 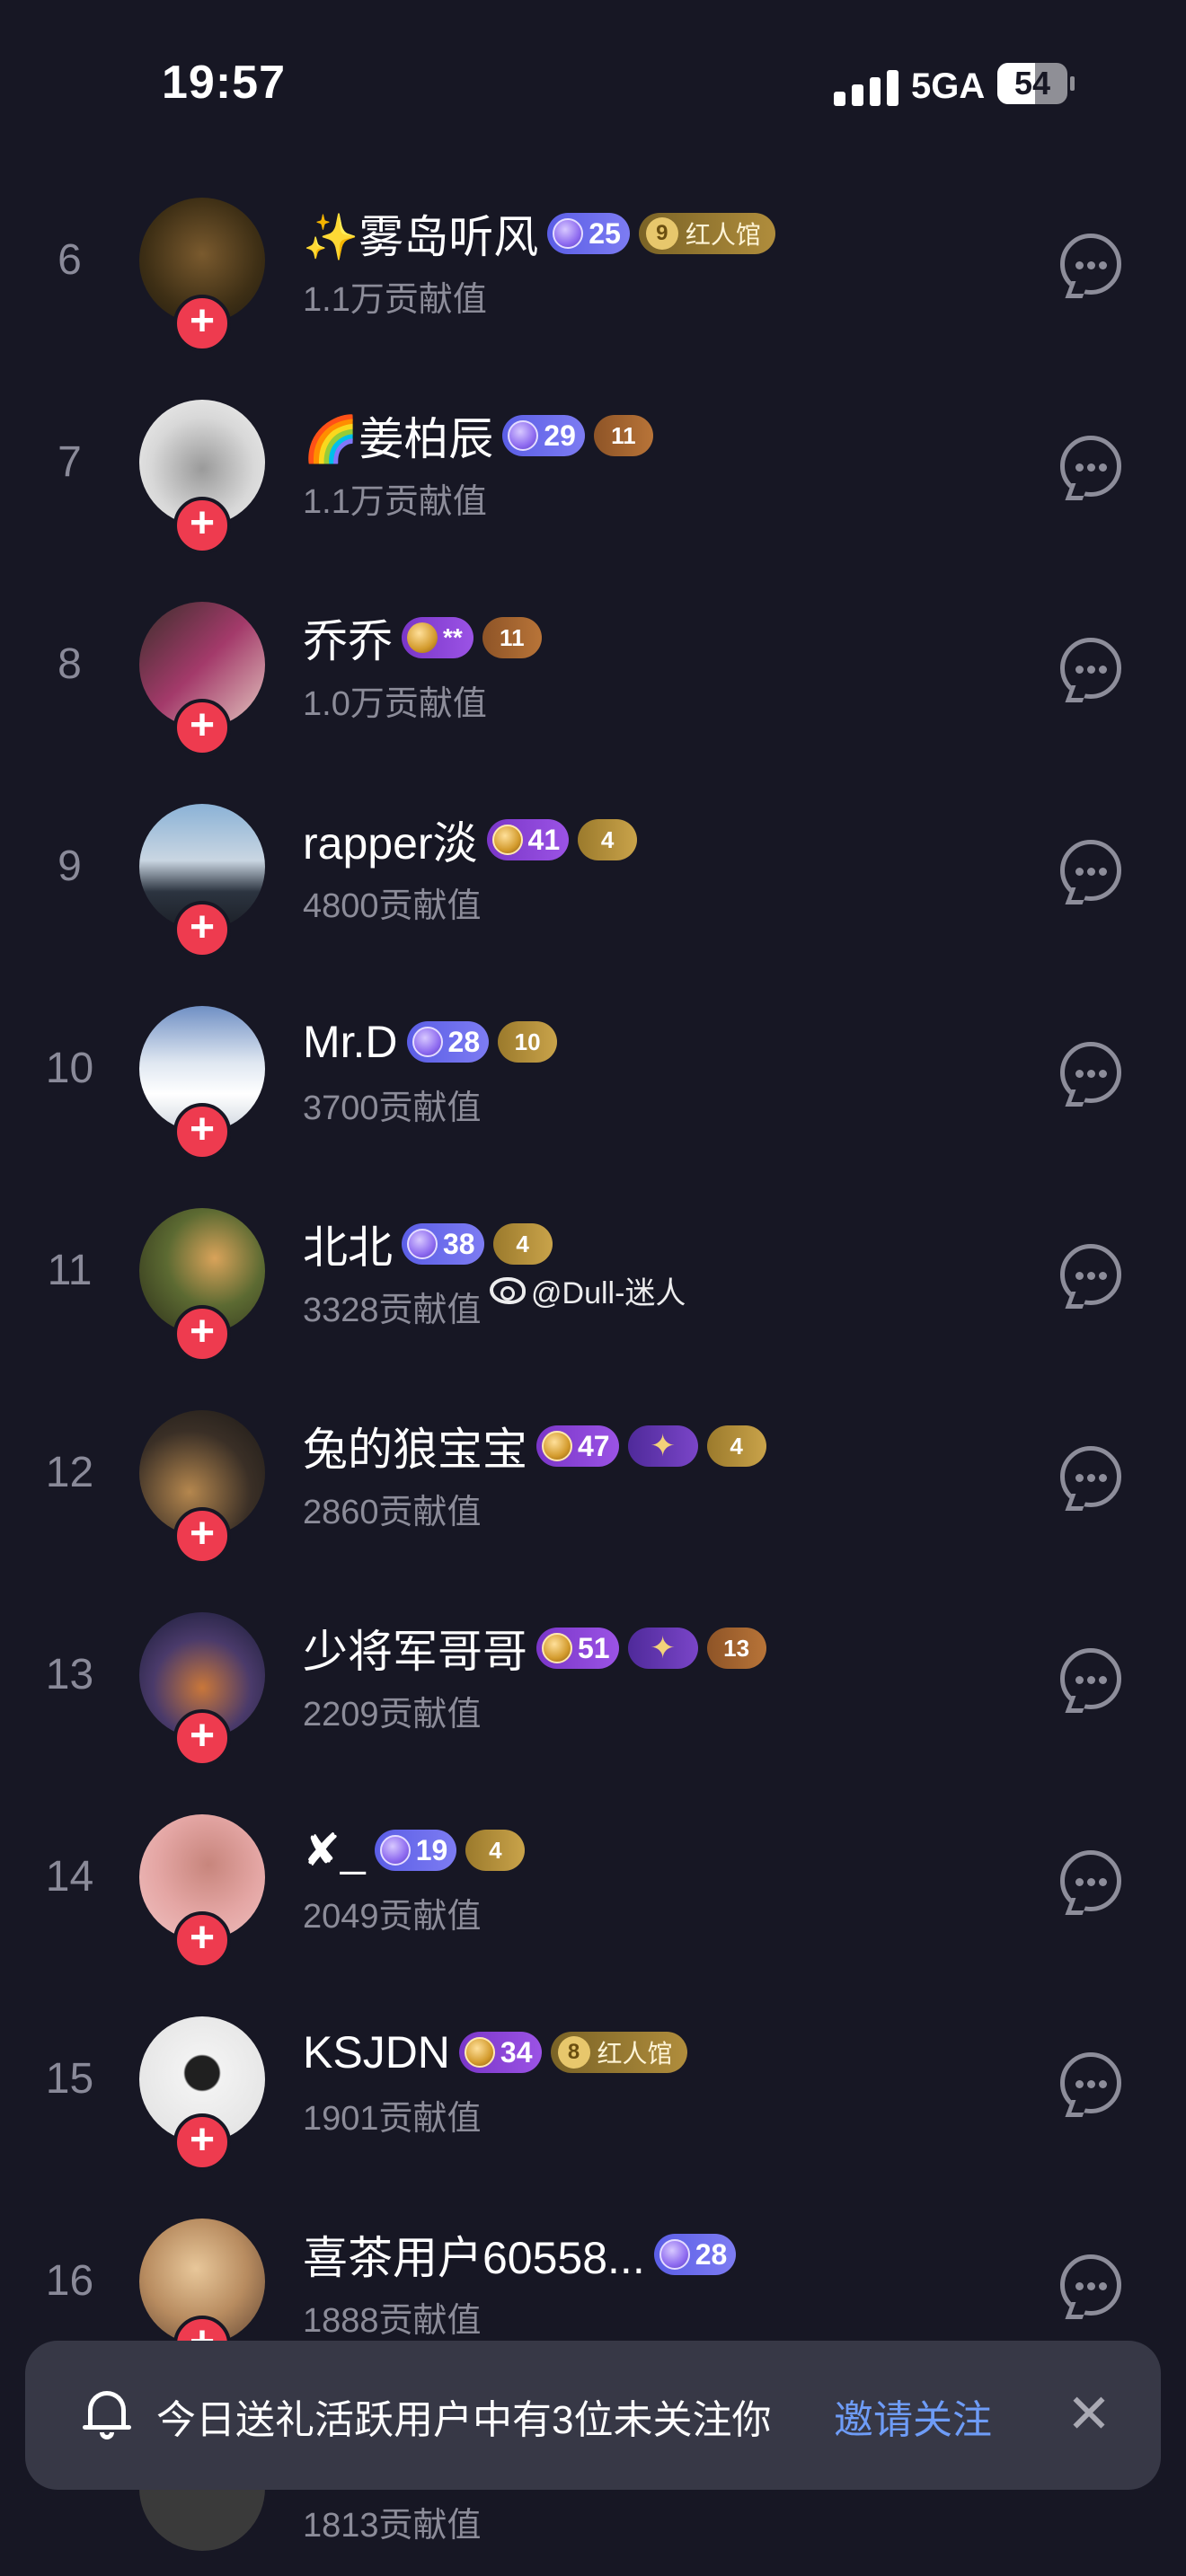 I want to click on contribution-value: 3328贡献值, so click(x=392, y=1310).